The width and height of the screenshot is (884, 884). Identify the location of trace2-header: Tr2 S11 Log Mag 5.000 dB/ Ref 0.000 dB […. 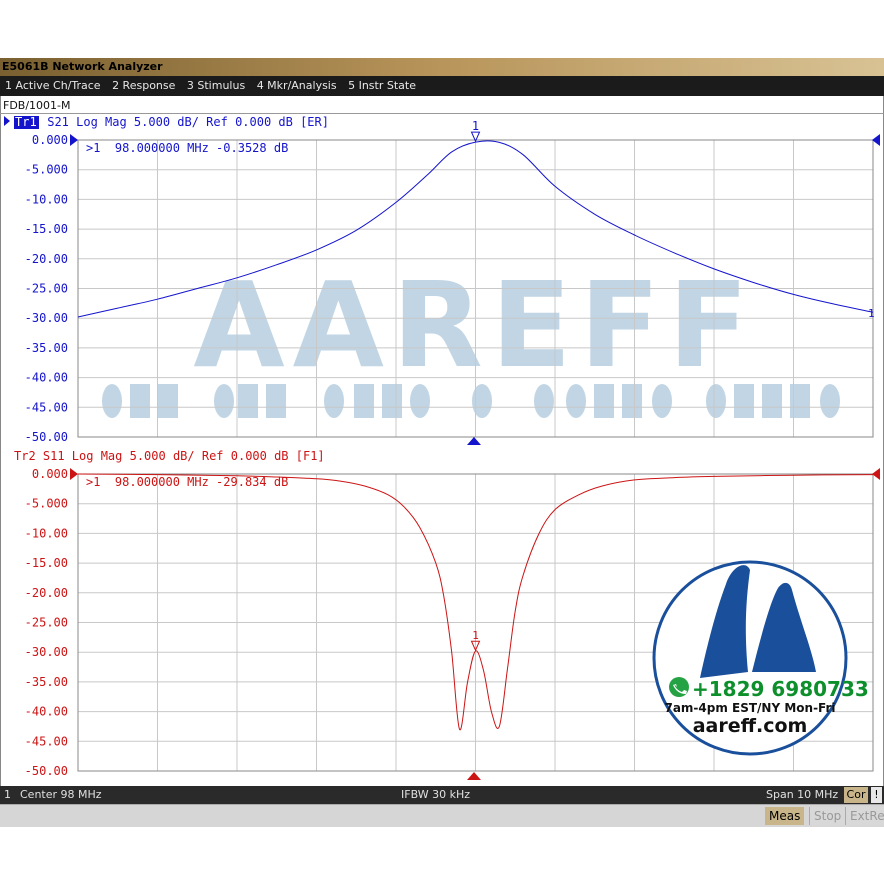
(169, 456).